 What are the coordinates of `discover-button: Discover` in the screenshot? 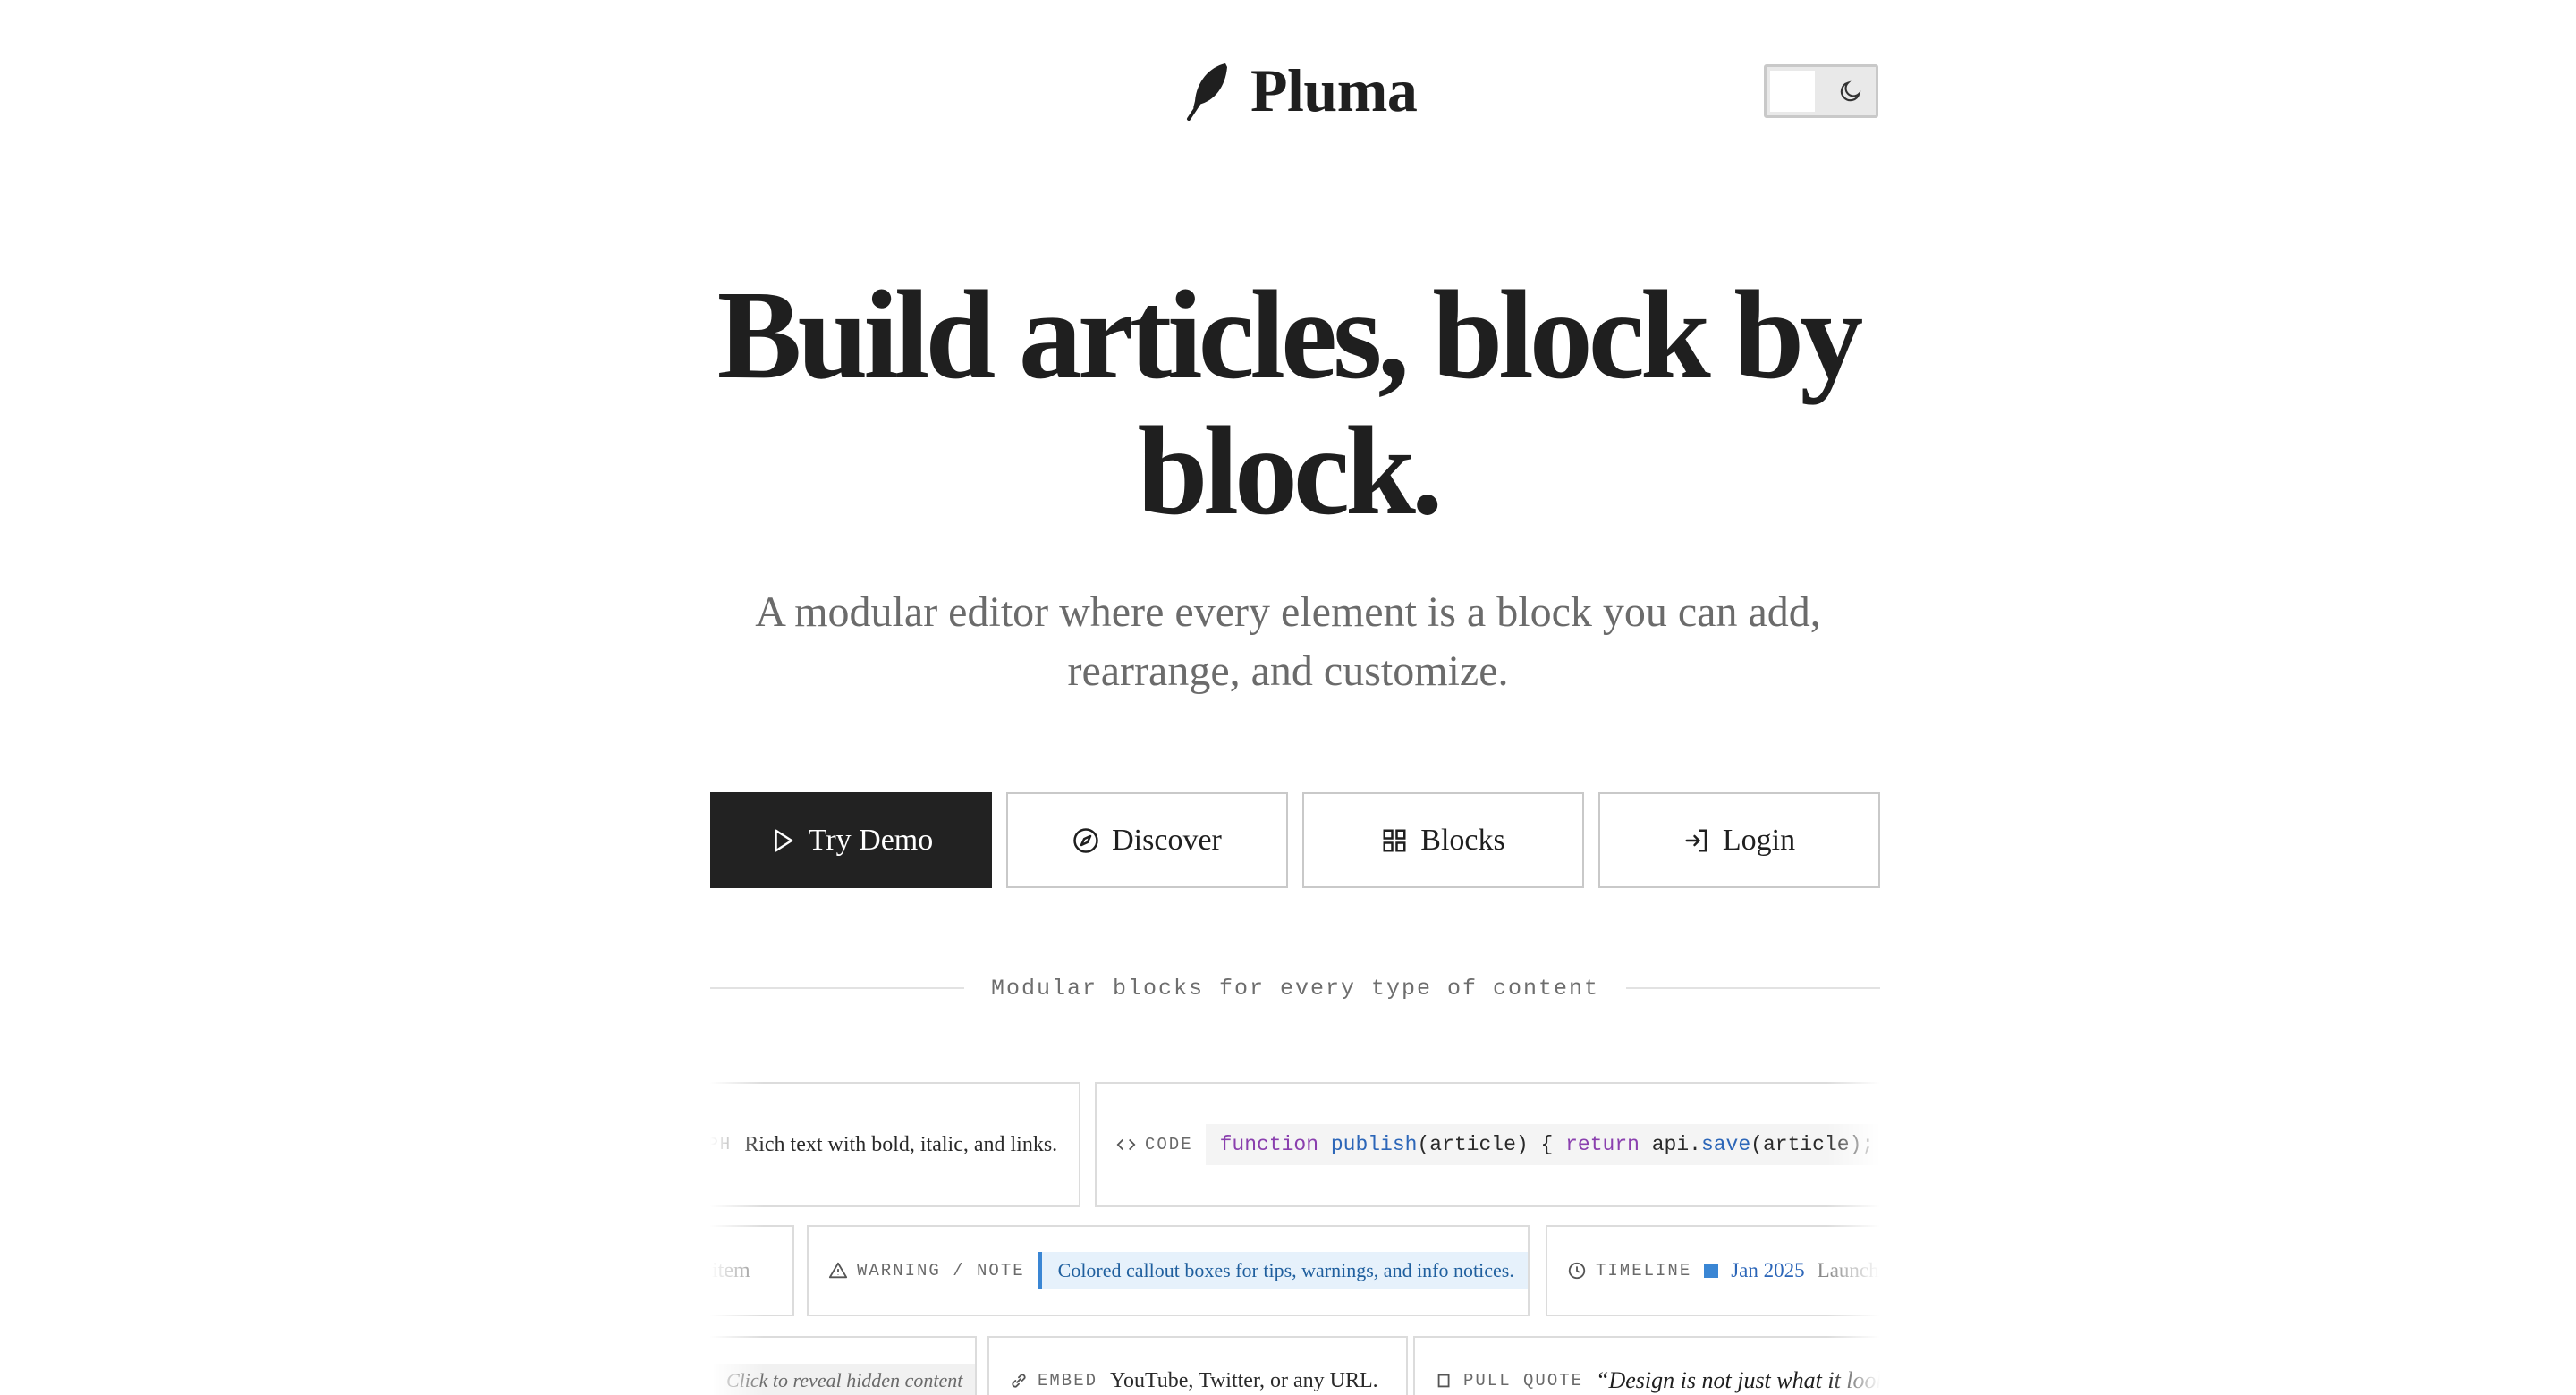 It's located at (1147, 840).